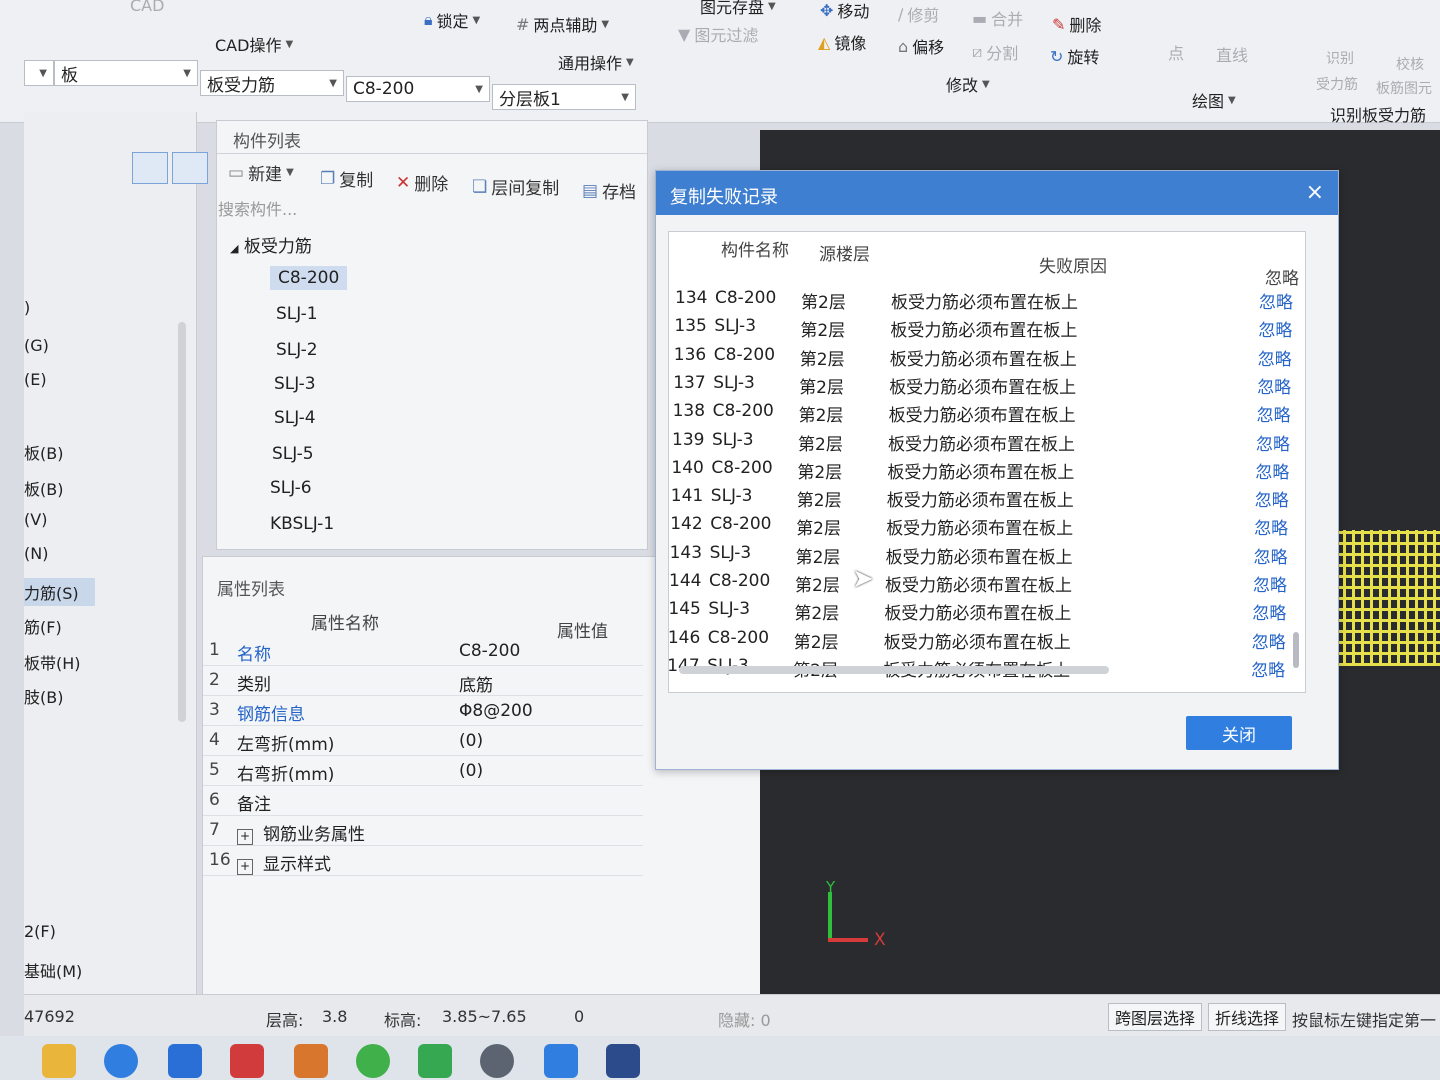 This screenshot has height=1080, width=1440. Describe the element at coordinates (1232, 54) in the screenshot. I see `line-button: 直线` at that location.